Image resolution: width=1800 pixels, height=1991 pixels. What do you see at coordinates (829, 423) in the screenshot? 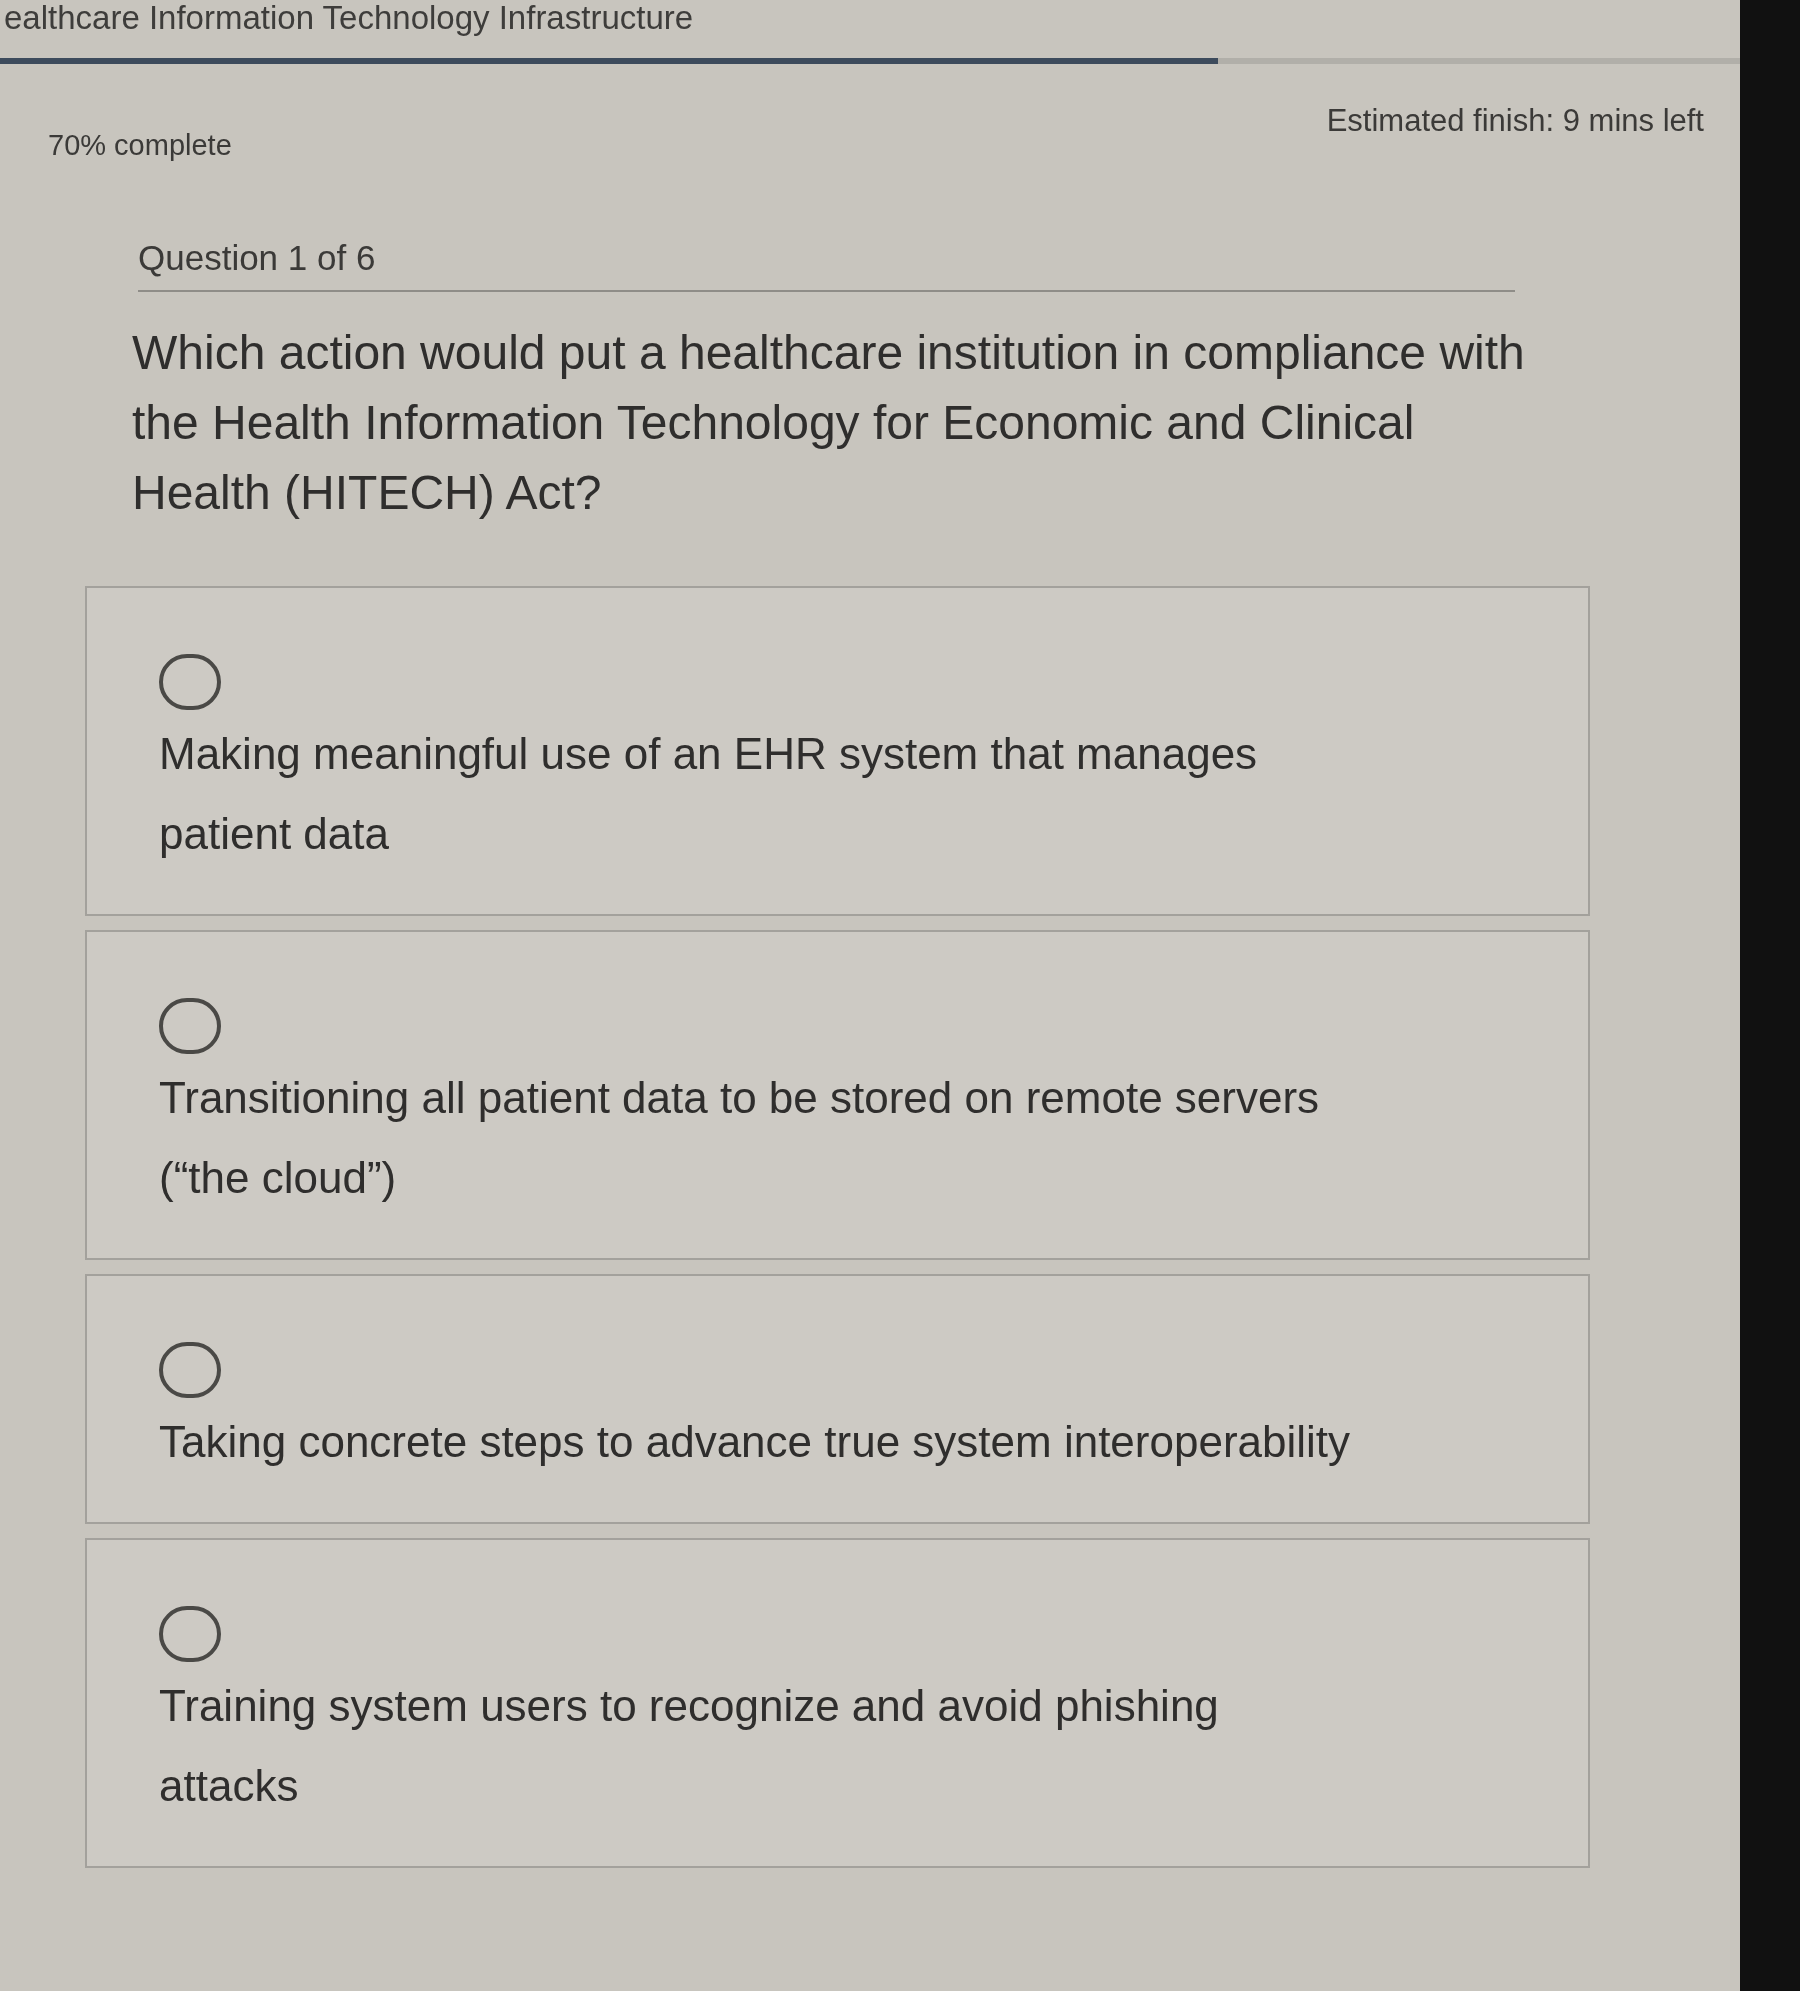
I see `question-text: Which action would put a healthcare institution in compliance with the Health Information Technology for Economic and Clinical Health (HITECH) Act?` at bounding box center [829, 423].